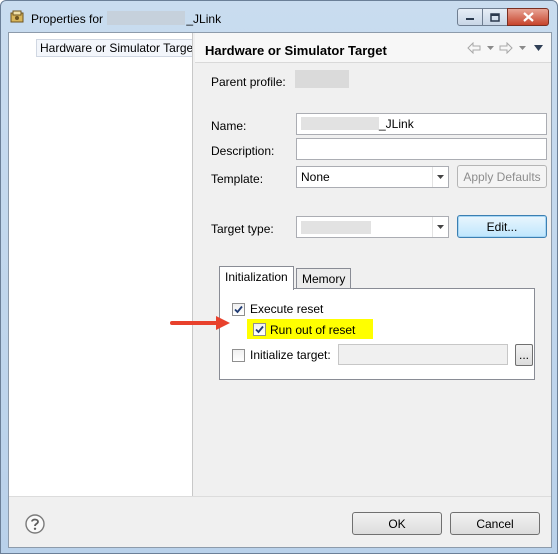 The width and height of the screenshot is (558, 554). I want to click on maximize-button, so click(495, 17).